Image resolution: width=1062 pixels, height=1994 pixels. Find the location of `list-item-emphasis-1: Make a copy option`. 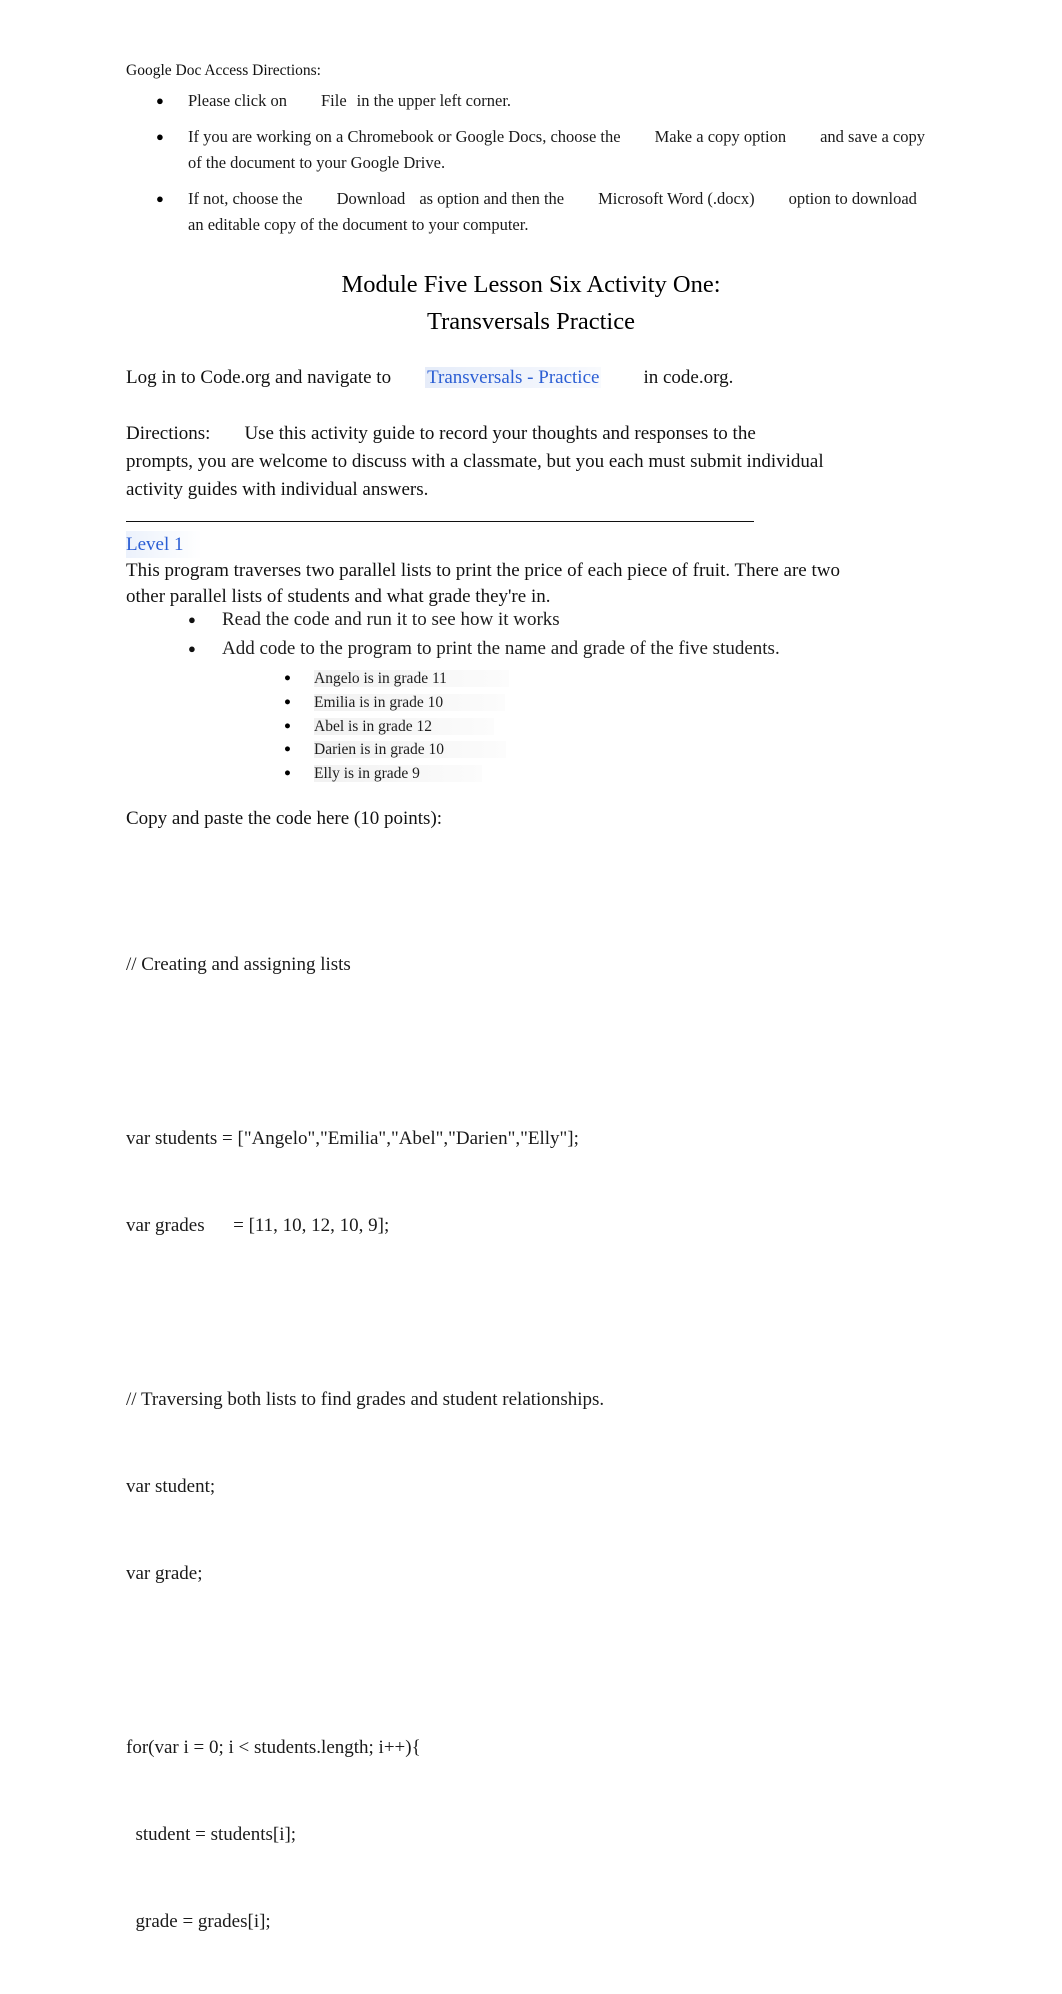

list-item-emphasis-1: Make a copy option is located at coordinates (720, 136).